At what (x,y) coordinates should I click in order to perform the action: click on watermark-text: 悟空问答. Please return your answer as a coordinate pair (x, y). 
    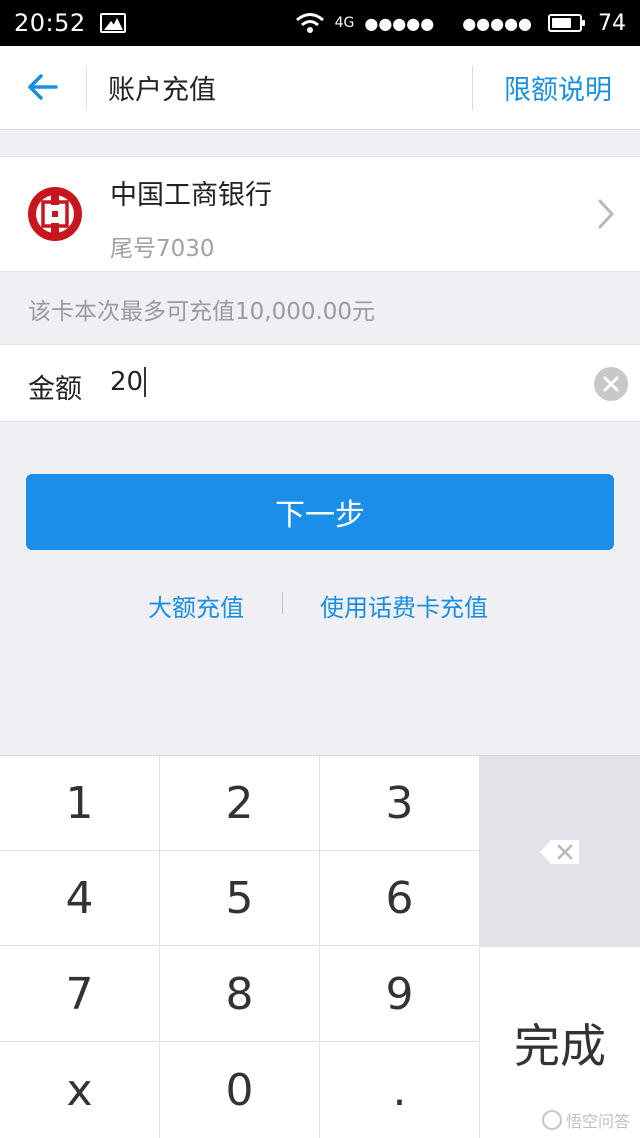
    Looking at the image, I should click on (597, 1121).